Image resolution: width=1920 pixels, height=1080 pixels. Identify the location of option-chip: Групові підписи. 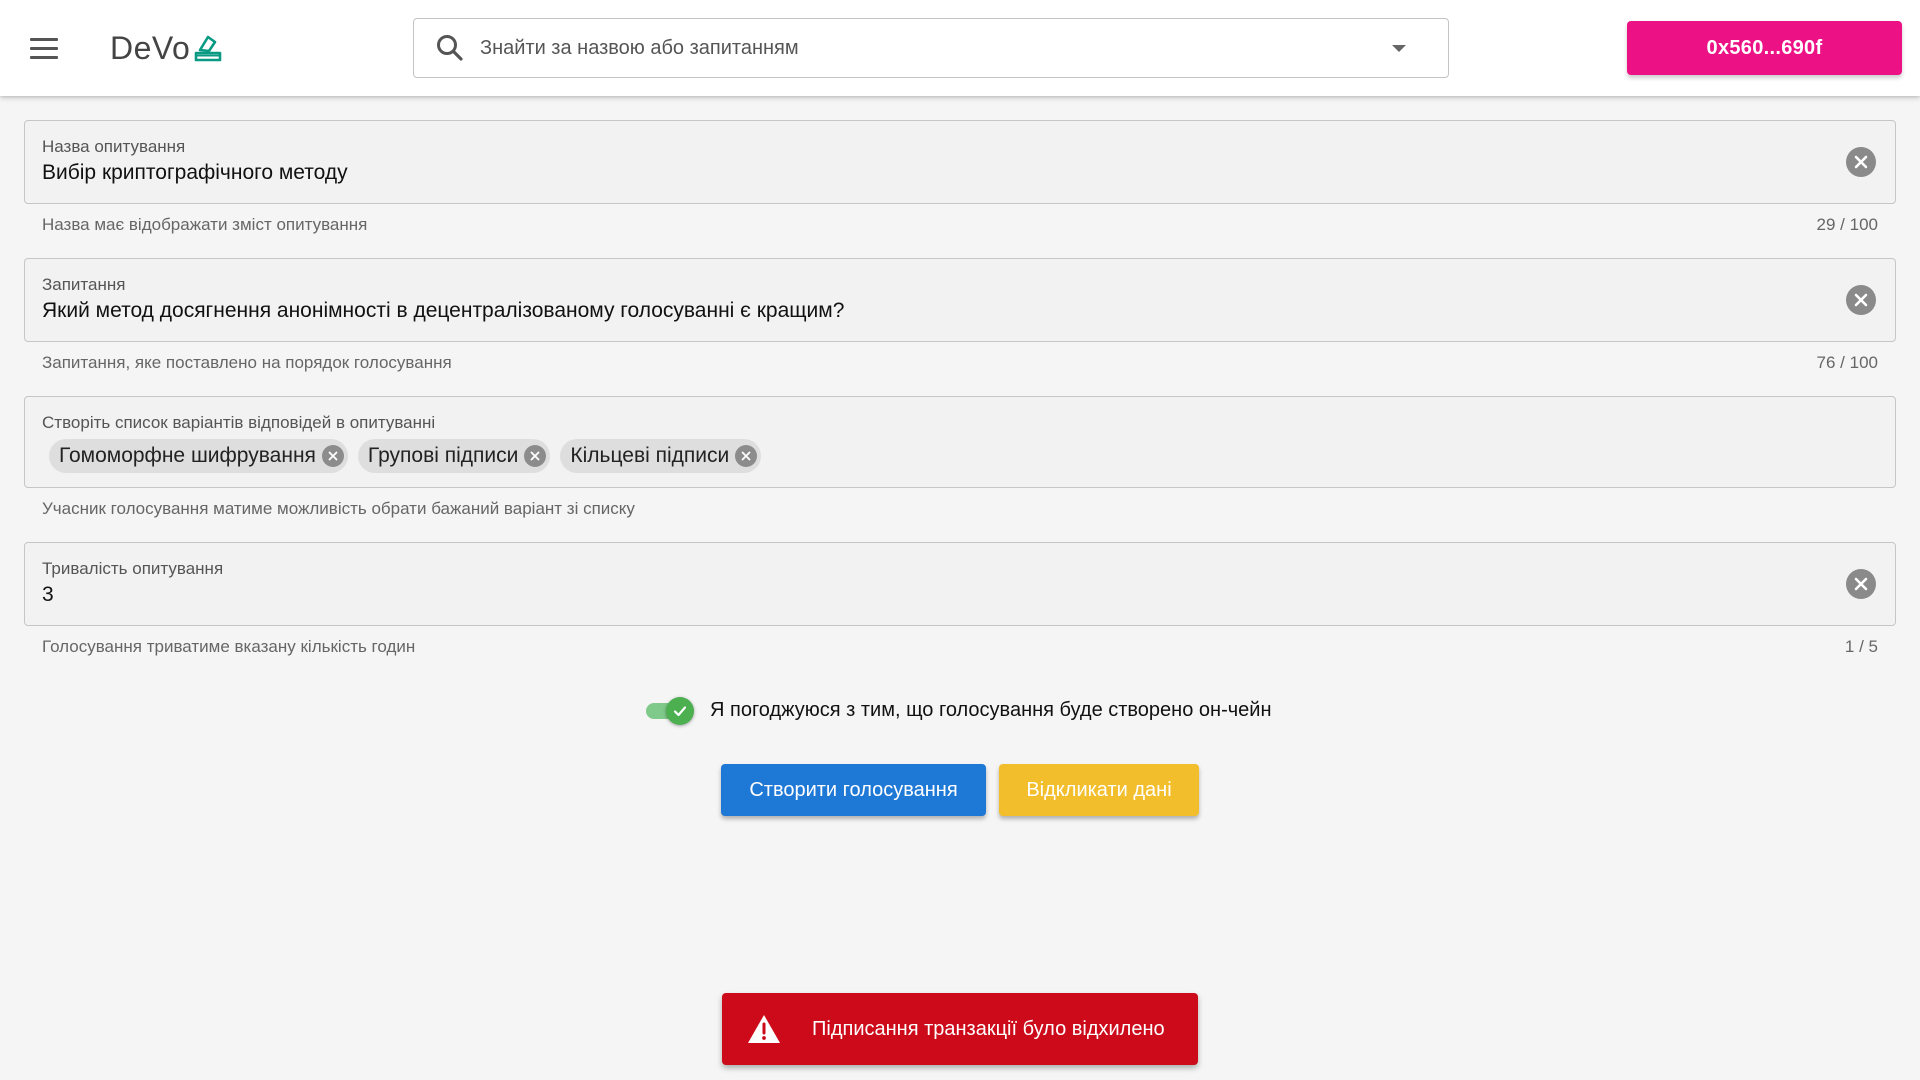
(454, 456).